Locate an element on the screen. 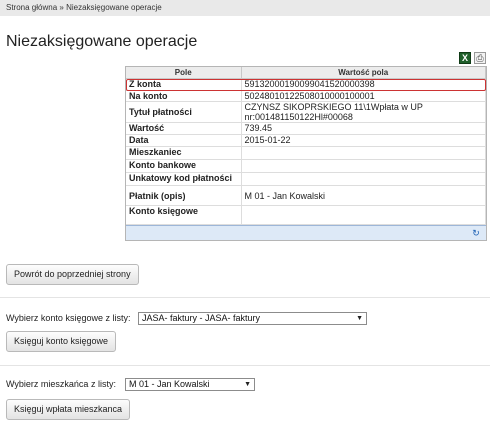 The height and width of the screenshot is (421, 490). back-button: Powrót do poprzedniej strony is located at coordinates (72, 274).